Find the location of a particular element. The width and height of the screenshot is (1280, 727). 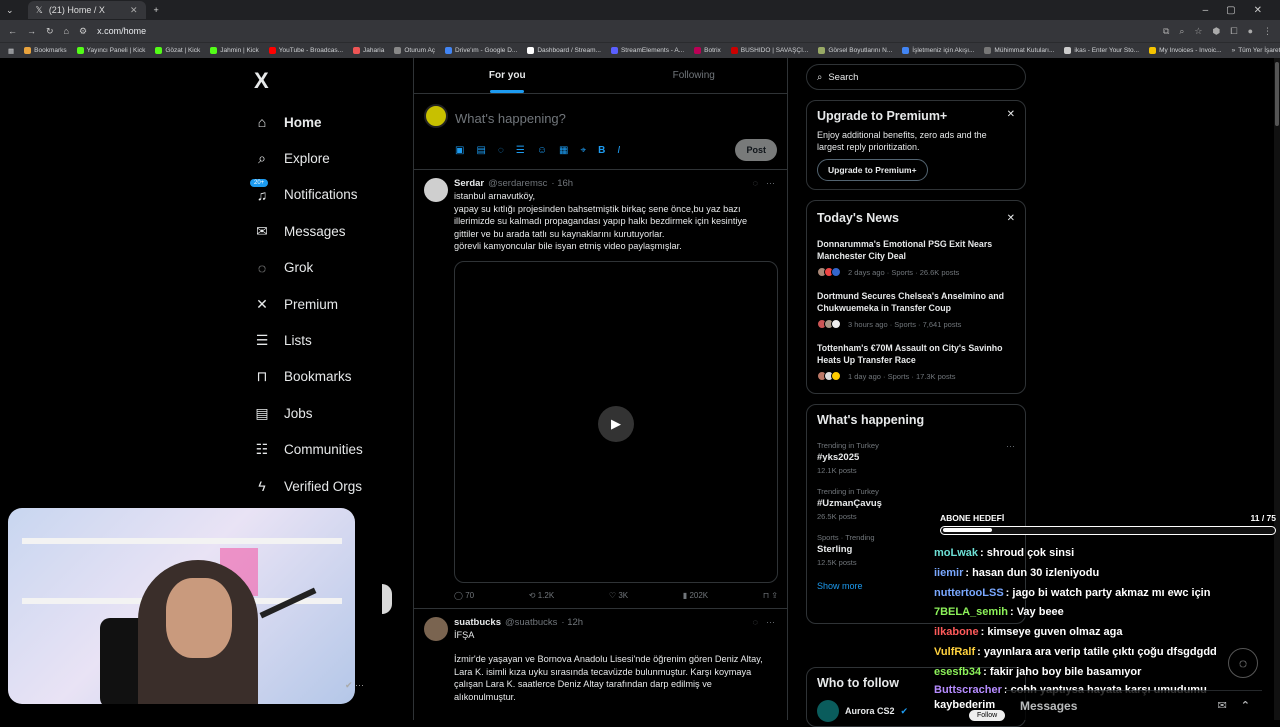

bold-icon: B is located at coordinates (601, 150).